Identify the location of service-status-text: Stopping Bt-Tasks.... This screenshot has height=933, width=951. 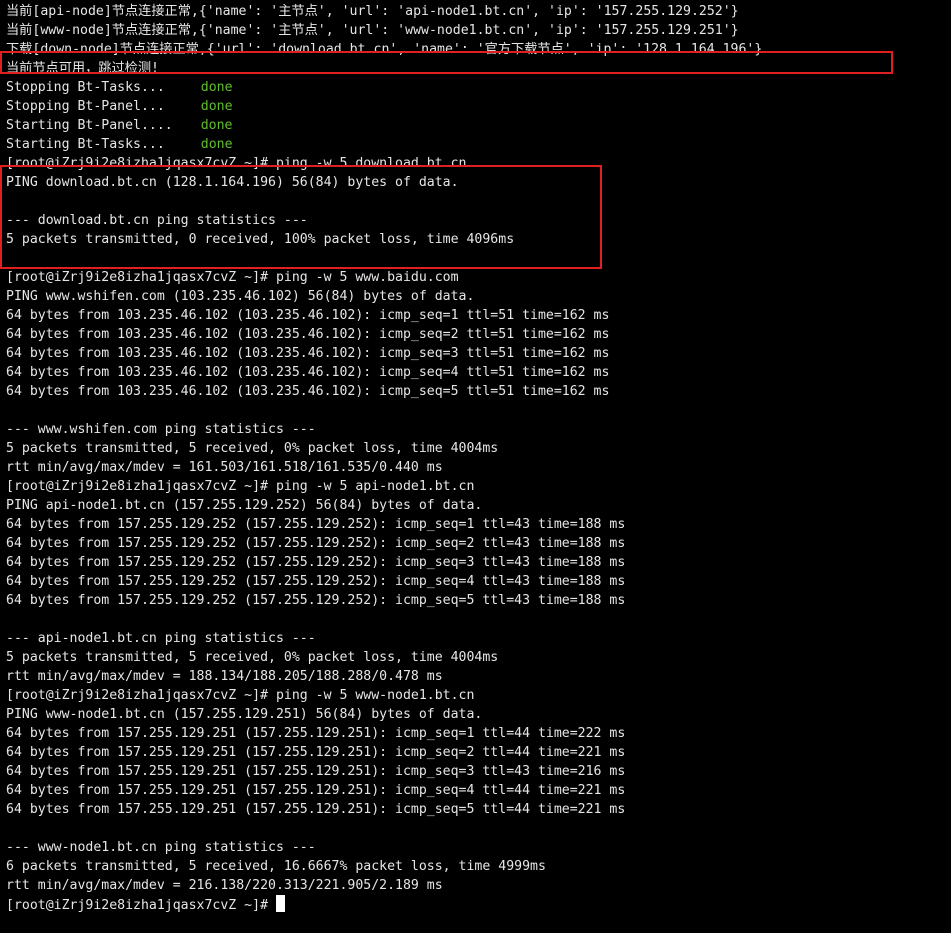
(85, 87).